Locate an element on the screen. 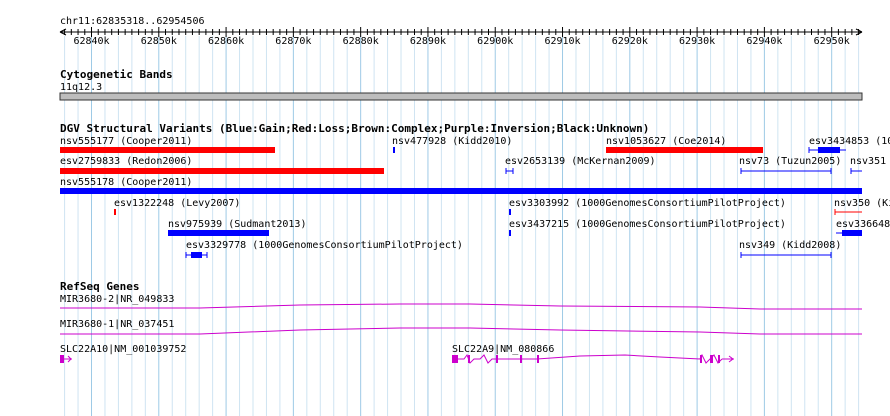 This screenshot has width=890, height=416. ruler-tick-label: 62840k is located at coordinates (91, 41).